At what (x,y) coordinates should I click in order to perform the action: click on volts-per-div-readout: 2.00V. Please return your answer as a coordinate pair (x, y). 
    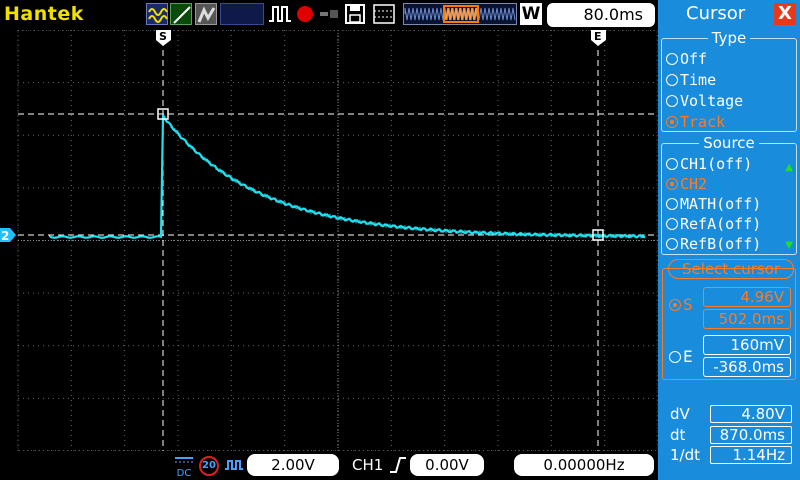
    Looking at the image, I should click on (293, 465).